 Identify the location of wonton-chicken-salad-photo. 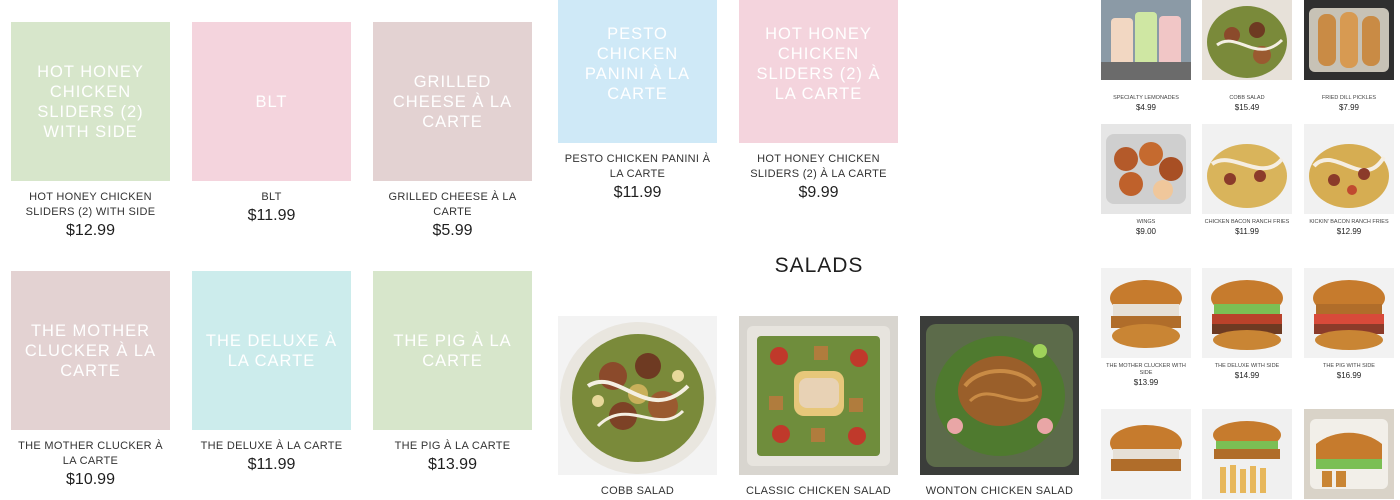
(999, 395).